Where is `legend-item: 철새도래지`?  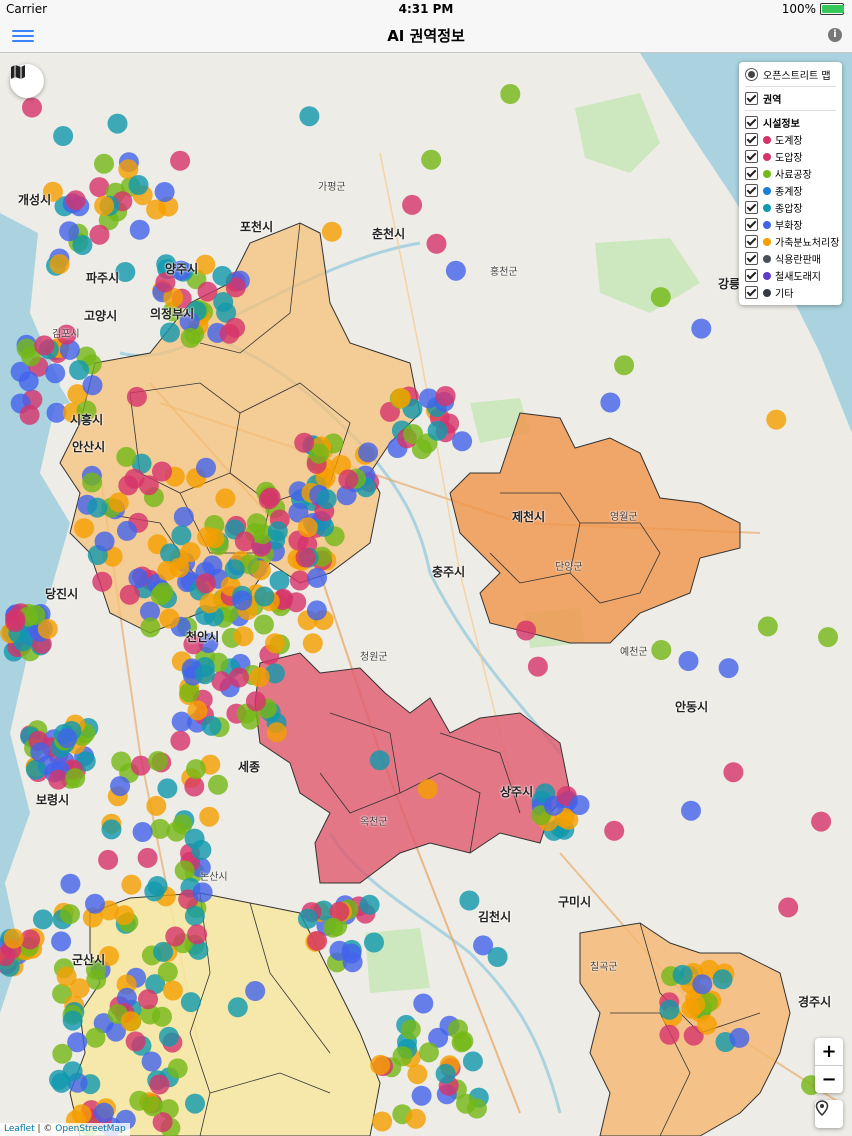
legend-item: 철새도래지 is located at coordinates (790, 275).